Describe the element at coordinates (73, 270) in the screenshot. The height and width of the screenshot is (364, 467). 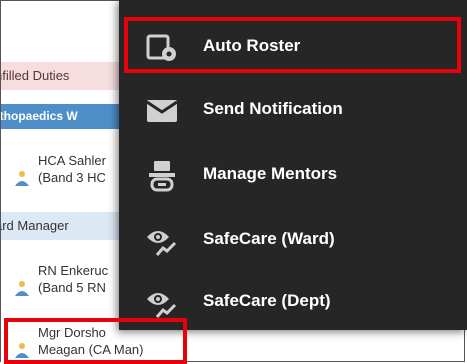
I see `staff-name: RN Enkeruc` at that location.